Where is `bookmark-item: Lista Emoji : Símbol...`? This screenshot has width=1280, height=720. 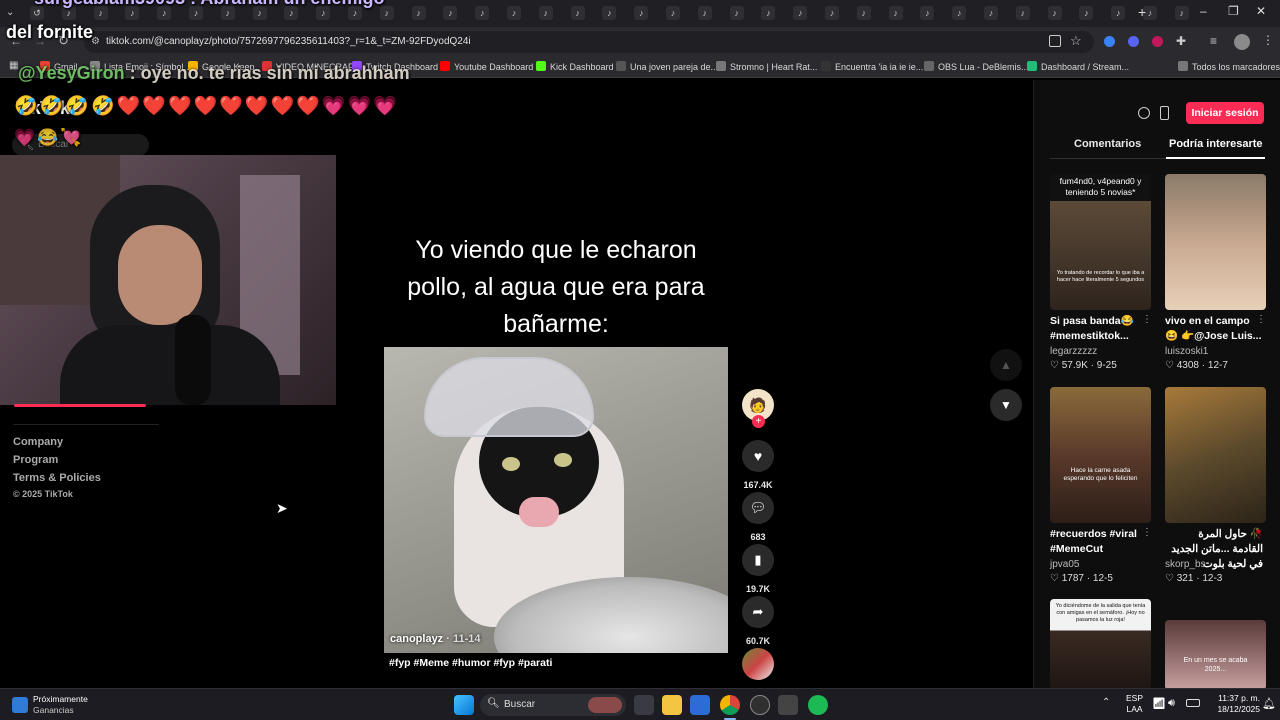
bookmark-item: Lista Emoji : Símbol... is located at coordinates (140, 67).